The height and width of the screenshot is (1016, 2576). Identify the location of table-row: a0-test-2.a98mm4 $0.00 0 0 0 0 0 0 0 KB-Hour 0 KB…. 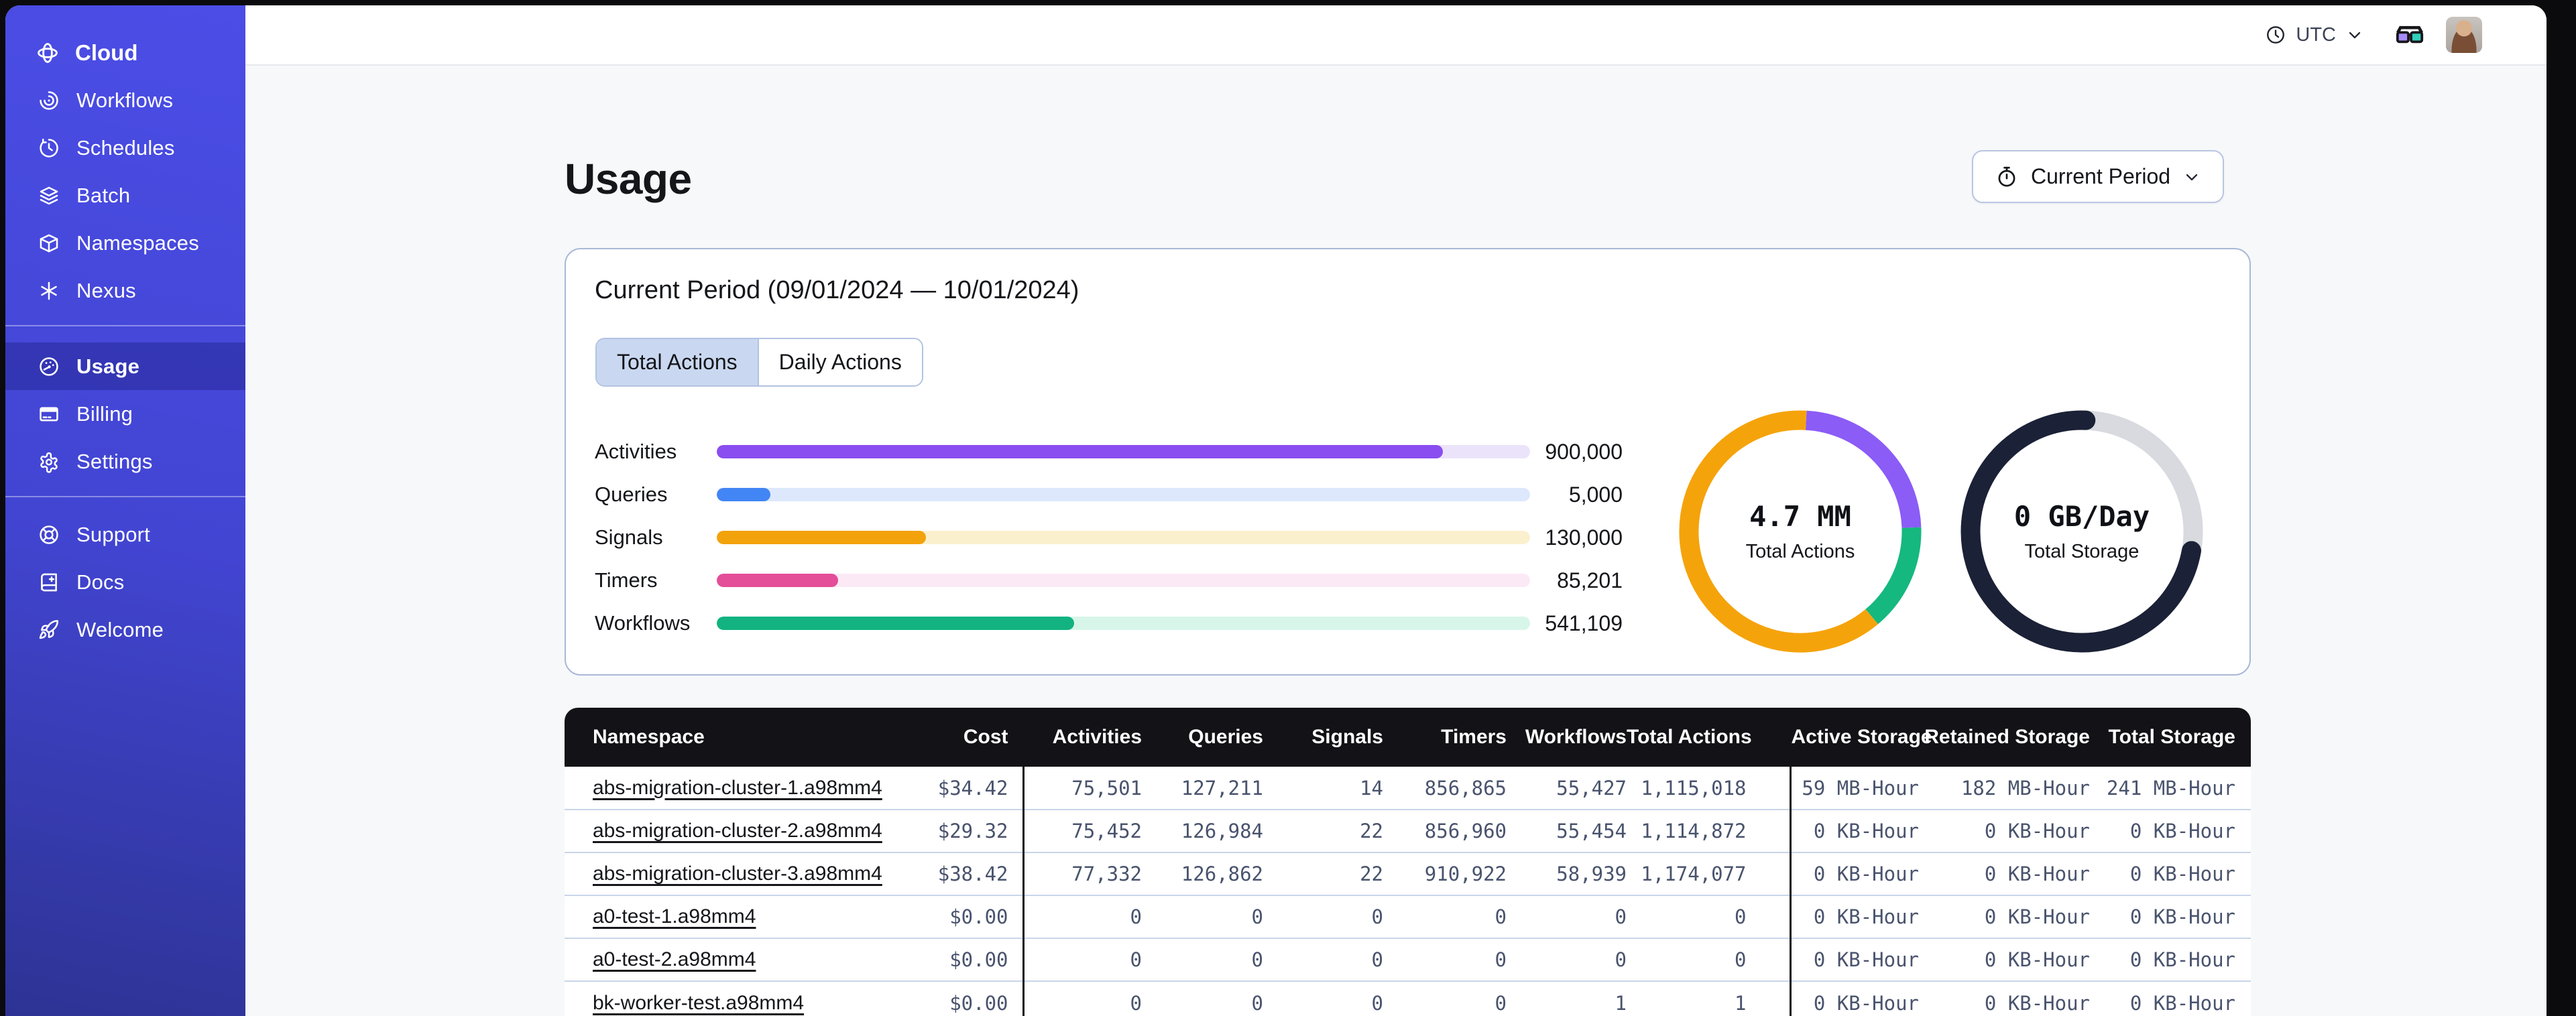
(1408, 959).